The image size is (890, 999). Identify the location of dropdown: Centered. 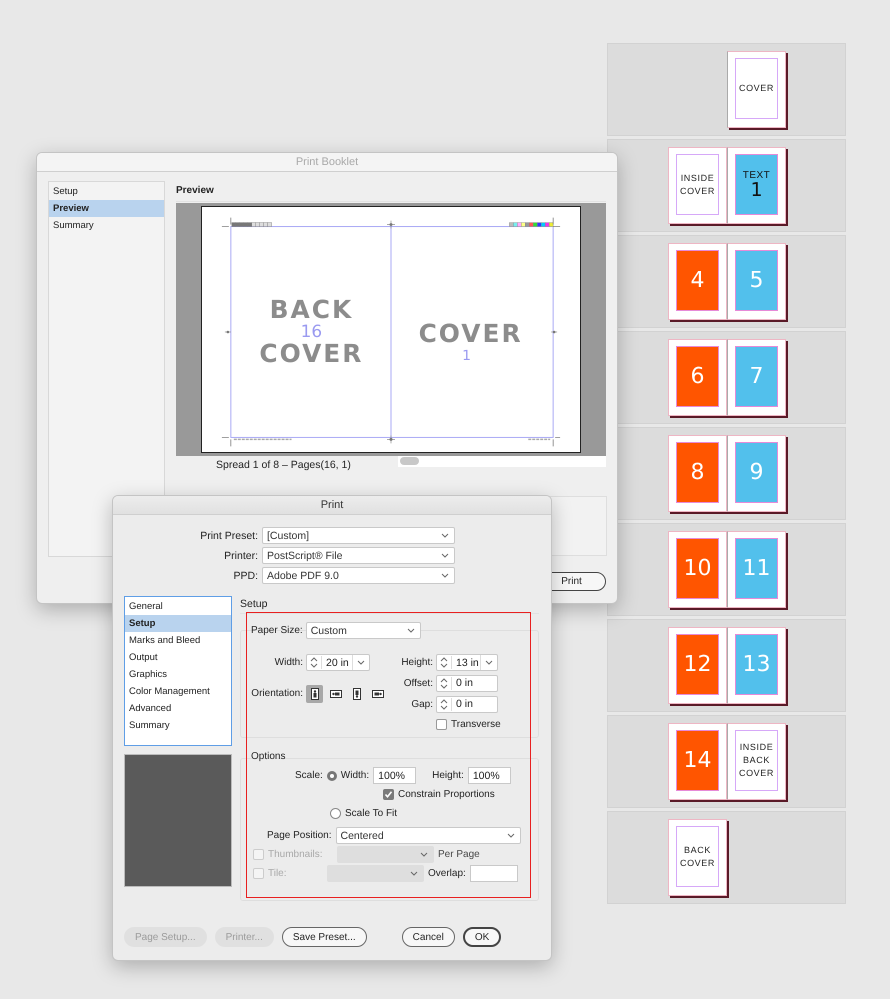
(428, 835).